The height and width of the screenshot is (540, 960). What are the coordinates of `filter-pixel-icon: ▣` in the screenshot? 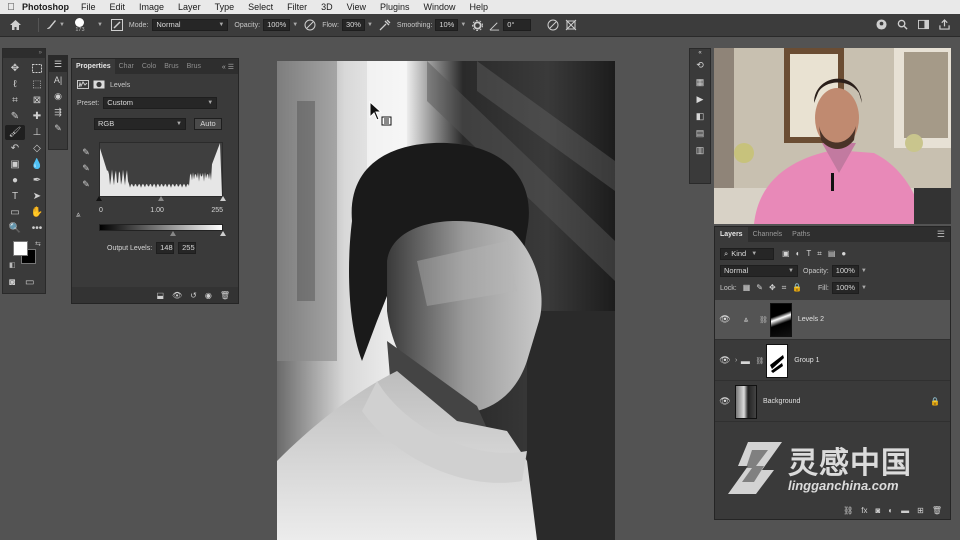 It's located at (786, 254).